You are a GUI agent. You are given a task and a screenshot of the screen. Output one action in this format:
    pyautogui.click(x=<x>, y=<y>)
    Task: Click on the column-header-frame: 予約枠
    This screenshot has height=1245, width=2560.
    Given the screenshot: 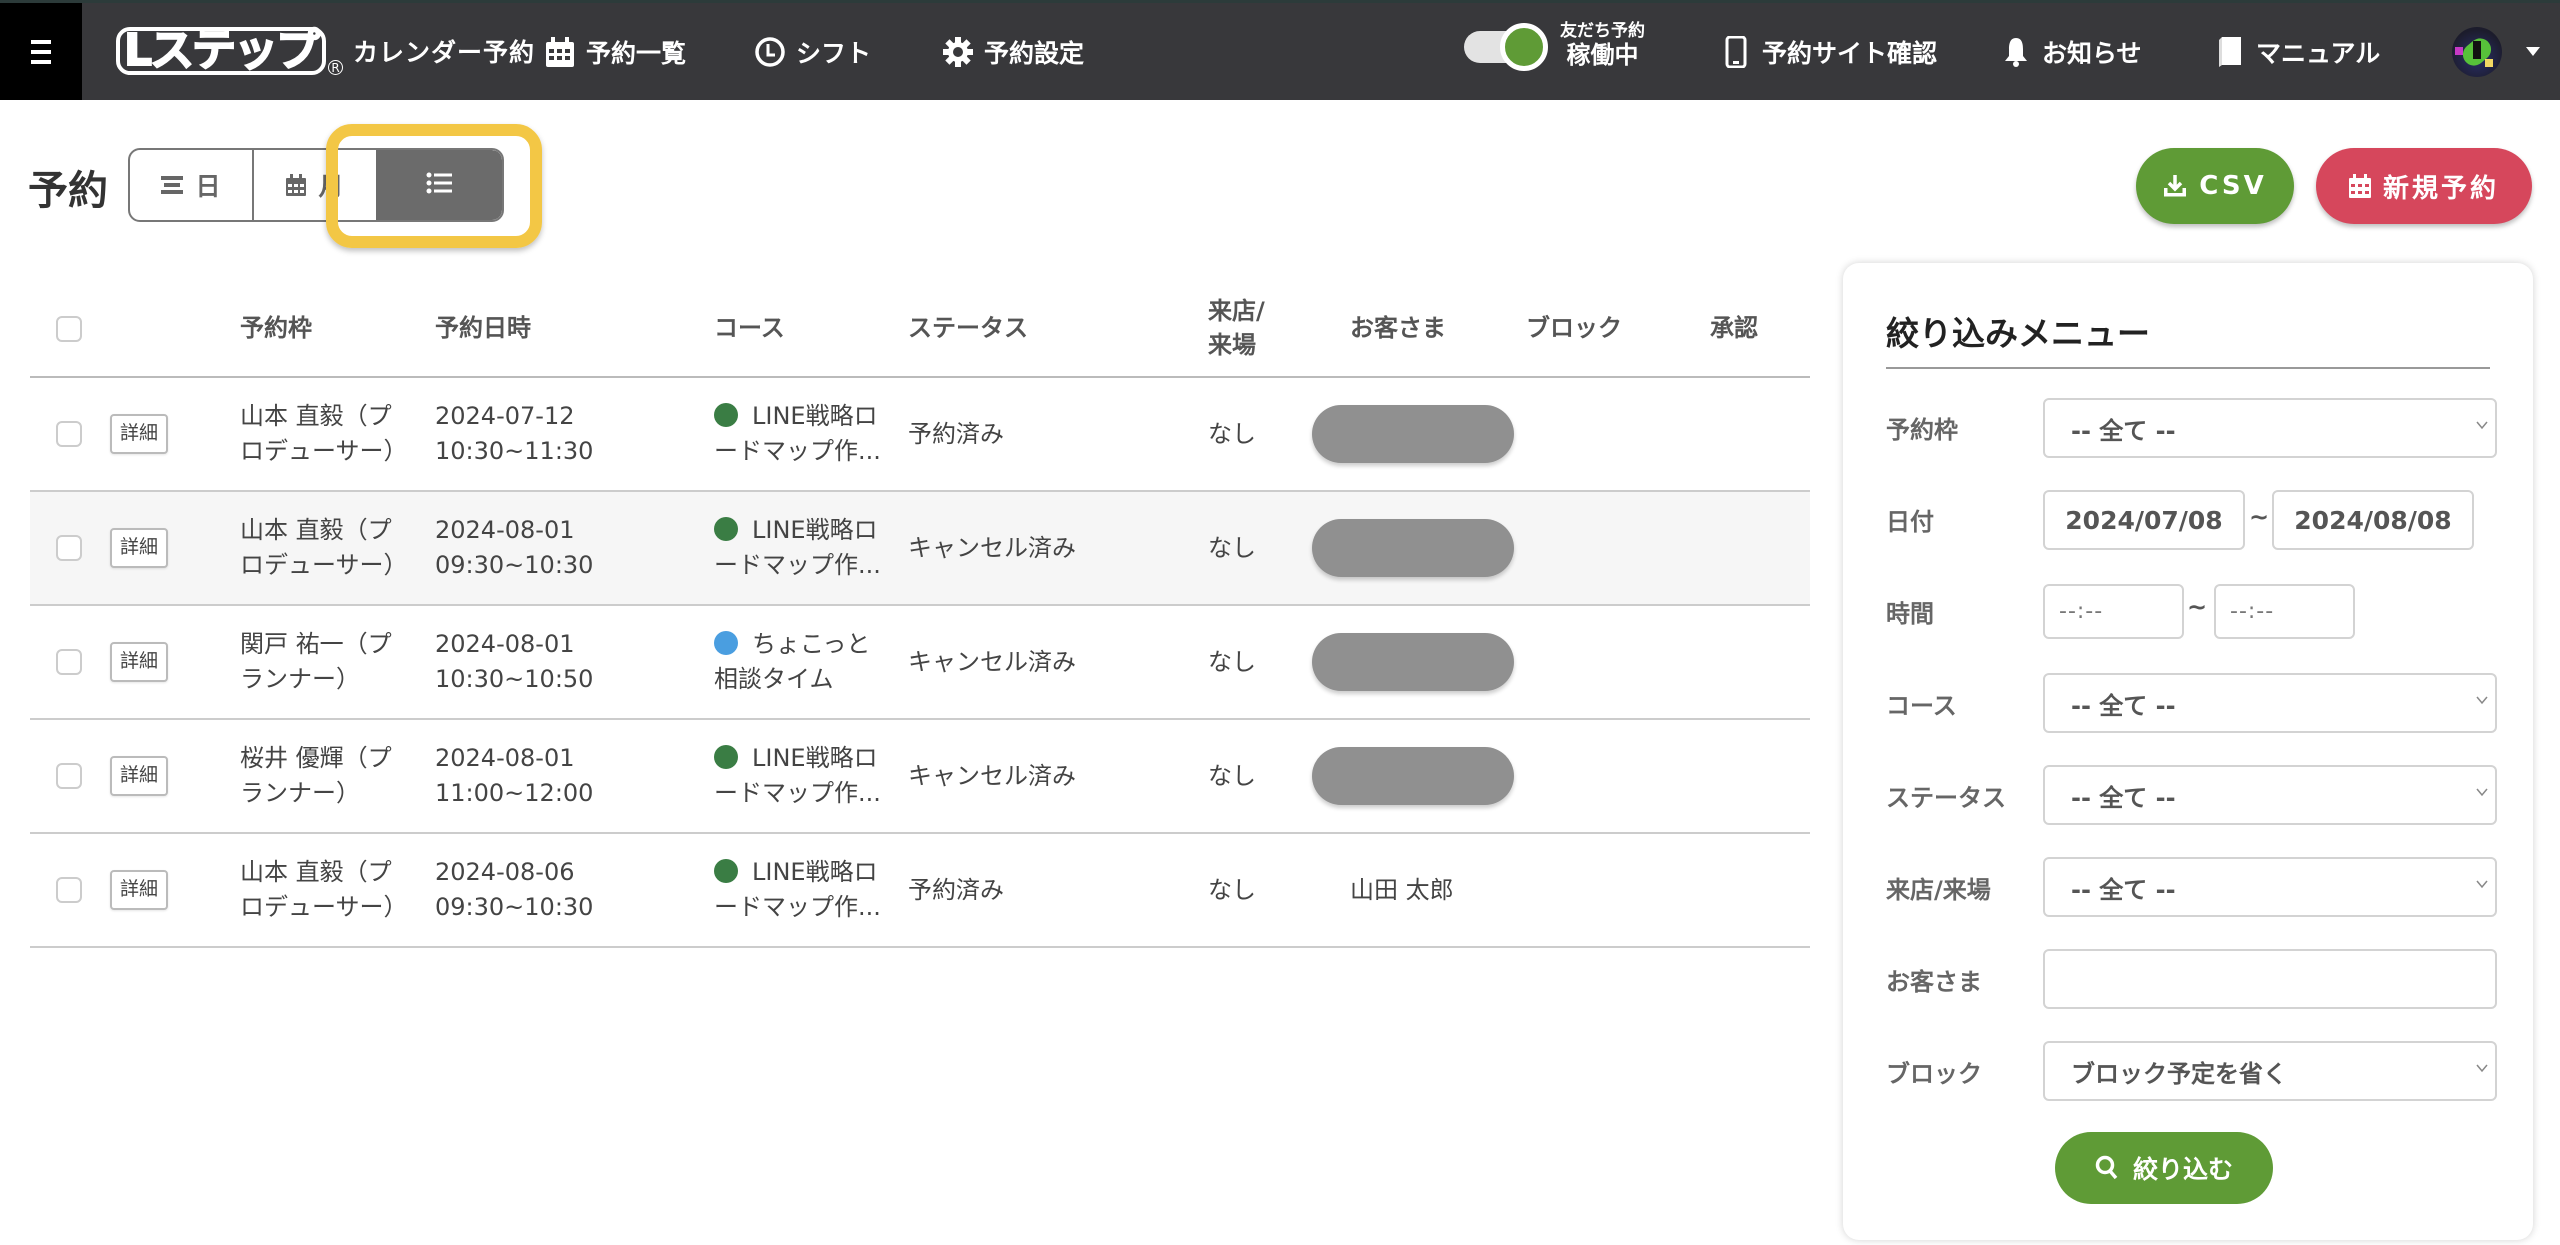 What is the action you would take?
    pyautogui.click(x=325, y=329)
    